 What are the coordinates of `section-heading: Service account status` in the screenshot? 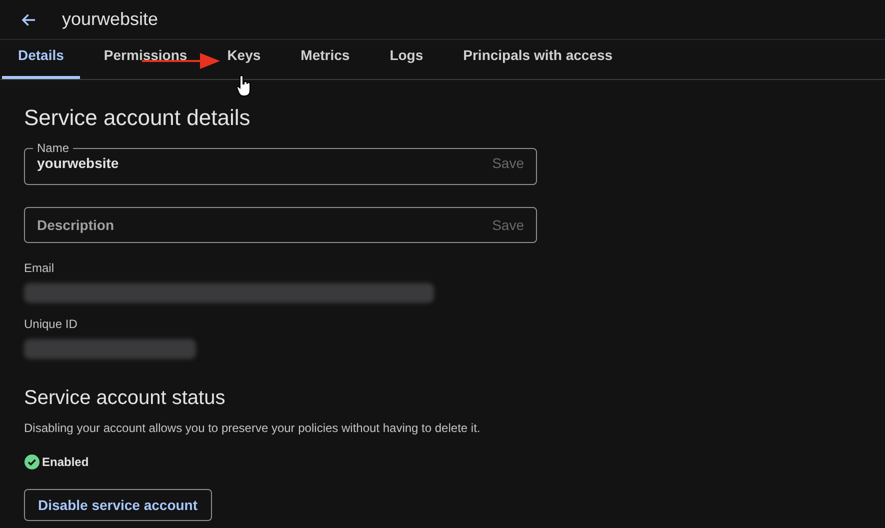 It's located at (125, 398).